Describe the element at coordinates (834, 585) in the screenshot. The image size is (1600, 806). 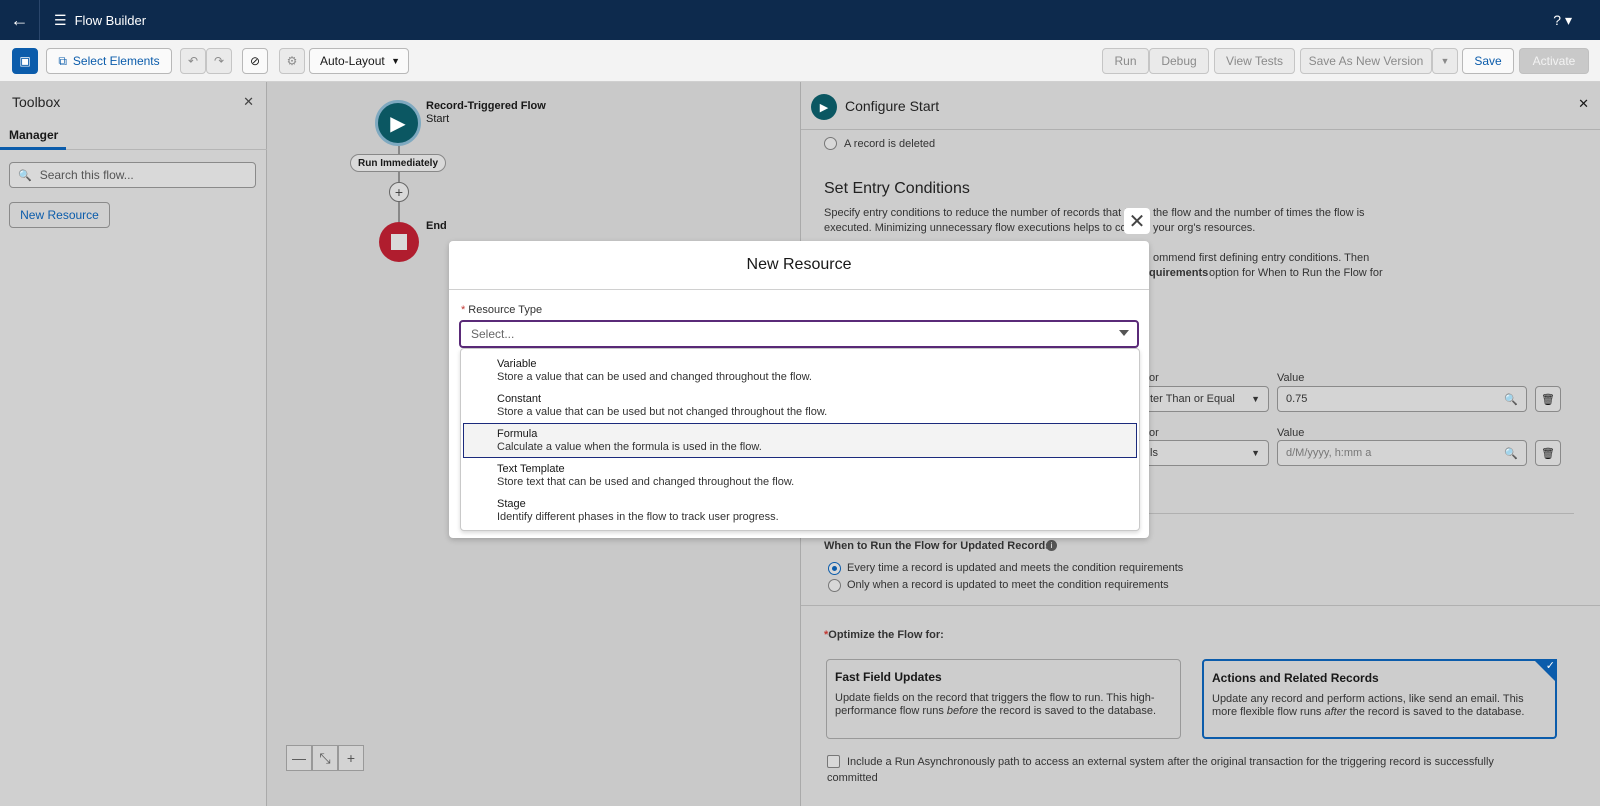
I see `radio-only-when` at that location.